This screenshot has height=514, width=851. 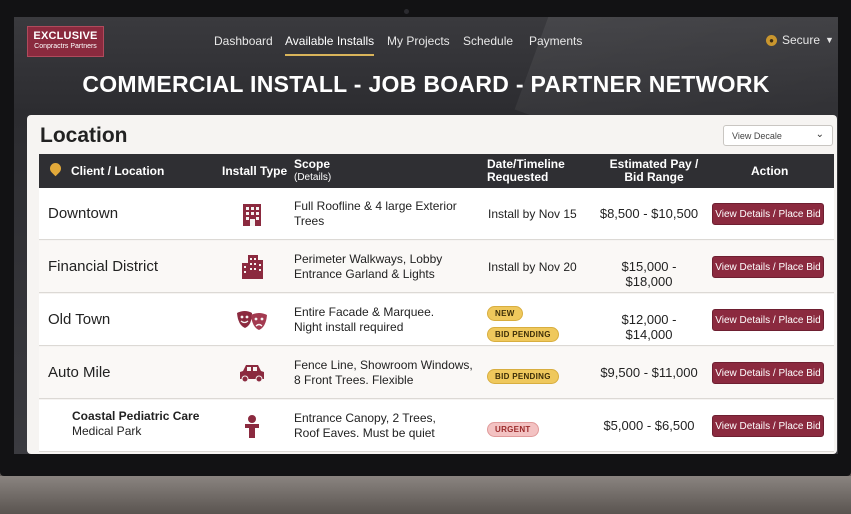 What do you see at coordinates (136, 416) in the screenshot?
I see `location-line-1: Coastal Pediatric Care` at bounding box center [136, 416].